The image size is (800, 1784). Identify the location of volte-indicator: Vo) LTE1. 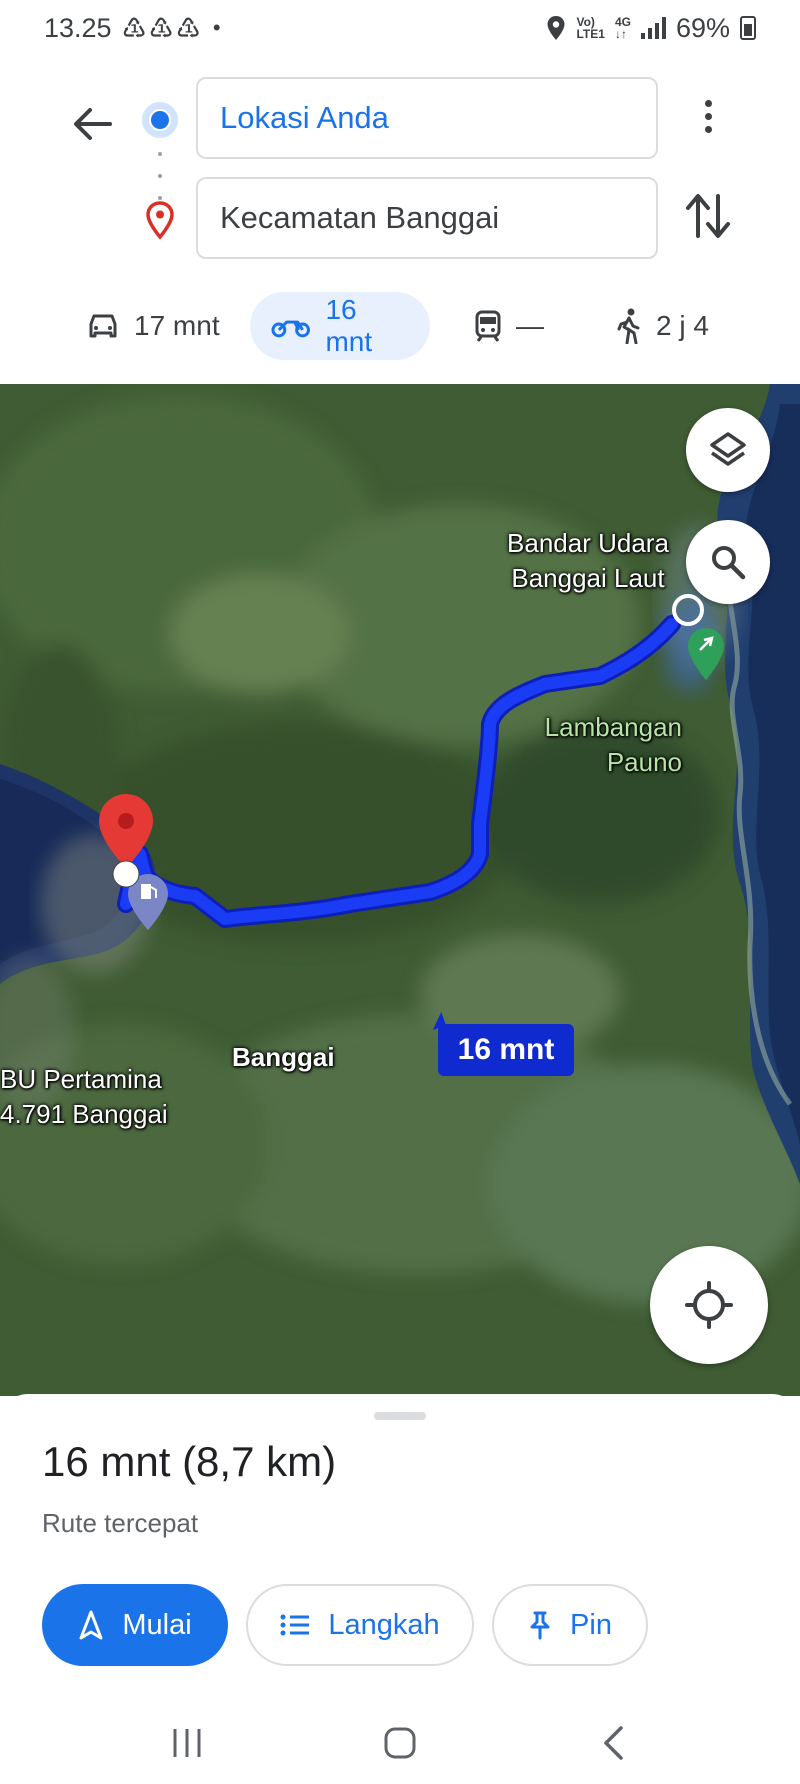
(590, 28).